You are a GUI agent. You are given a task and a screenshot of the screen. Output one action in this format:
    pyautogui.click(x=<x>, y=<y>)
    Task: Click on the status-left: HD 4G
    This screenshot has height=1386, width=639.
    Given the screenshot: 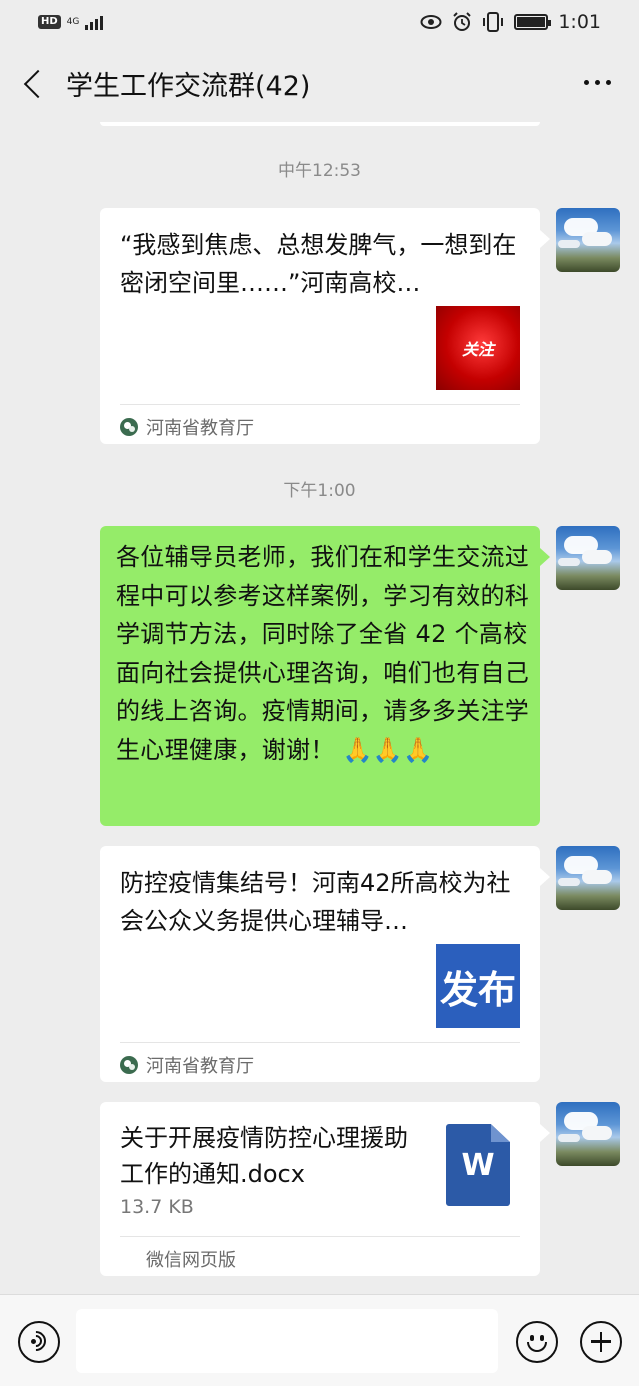 What is the action you would take?
    pyautogui.click(x=71, y=22)
    